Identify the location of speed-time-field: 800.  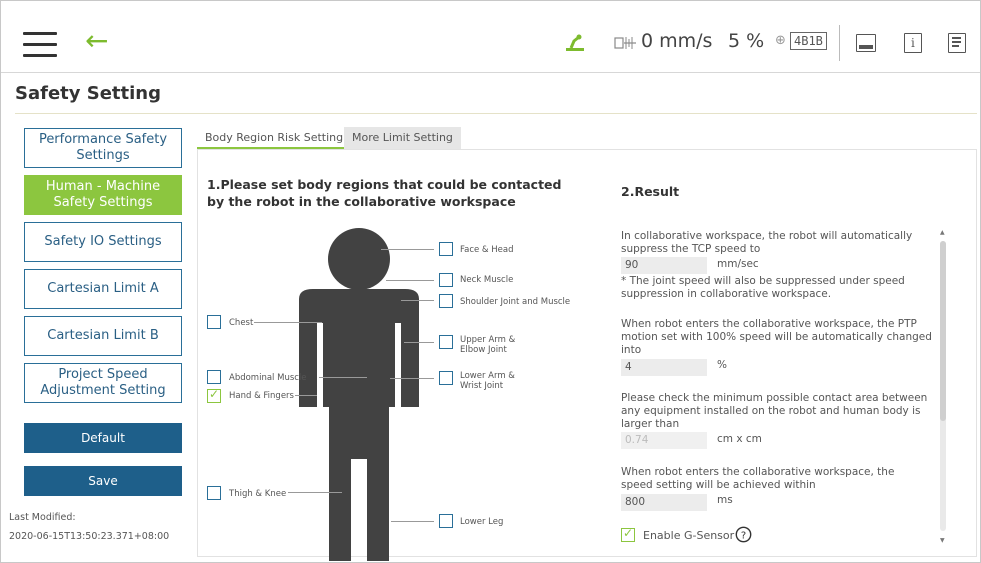
(664, 502).